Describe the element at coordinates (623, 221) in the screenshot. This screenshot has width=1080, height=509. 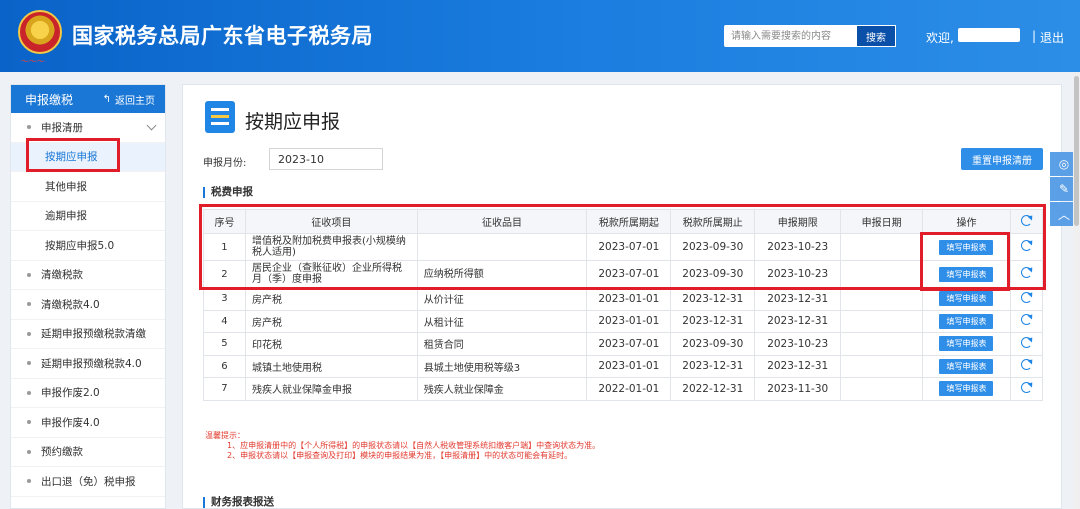
I see `table-header-row: 序号 征收项目 征收品目 税款所属期起 税款所属期止 申报期限 申报日期 操作` at that location.